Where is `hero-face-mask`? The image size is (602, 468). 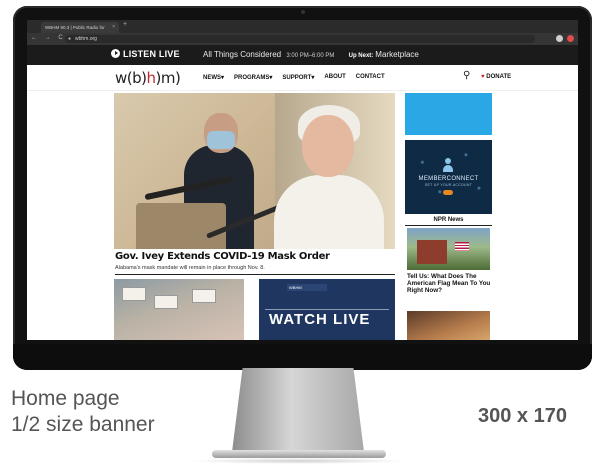 hero-face-mask is located at coordinates (221, 140).